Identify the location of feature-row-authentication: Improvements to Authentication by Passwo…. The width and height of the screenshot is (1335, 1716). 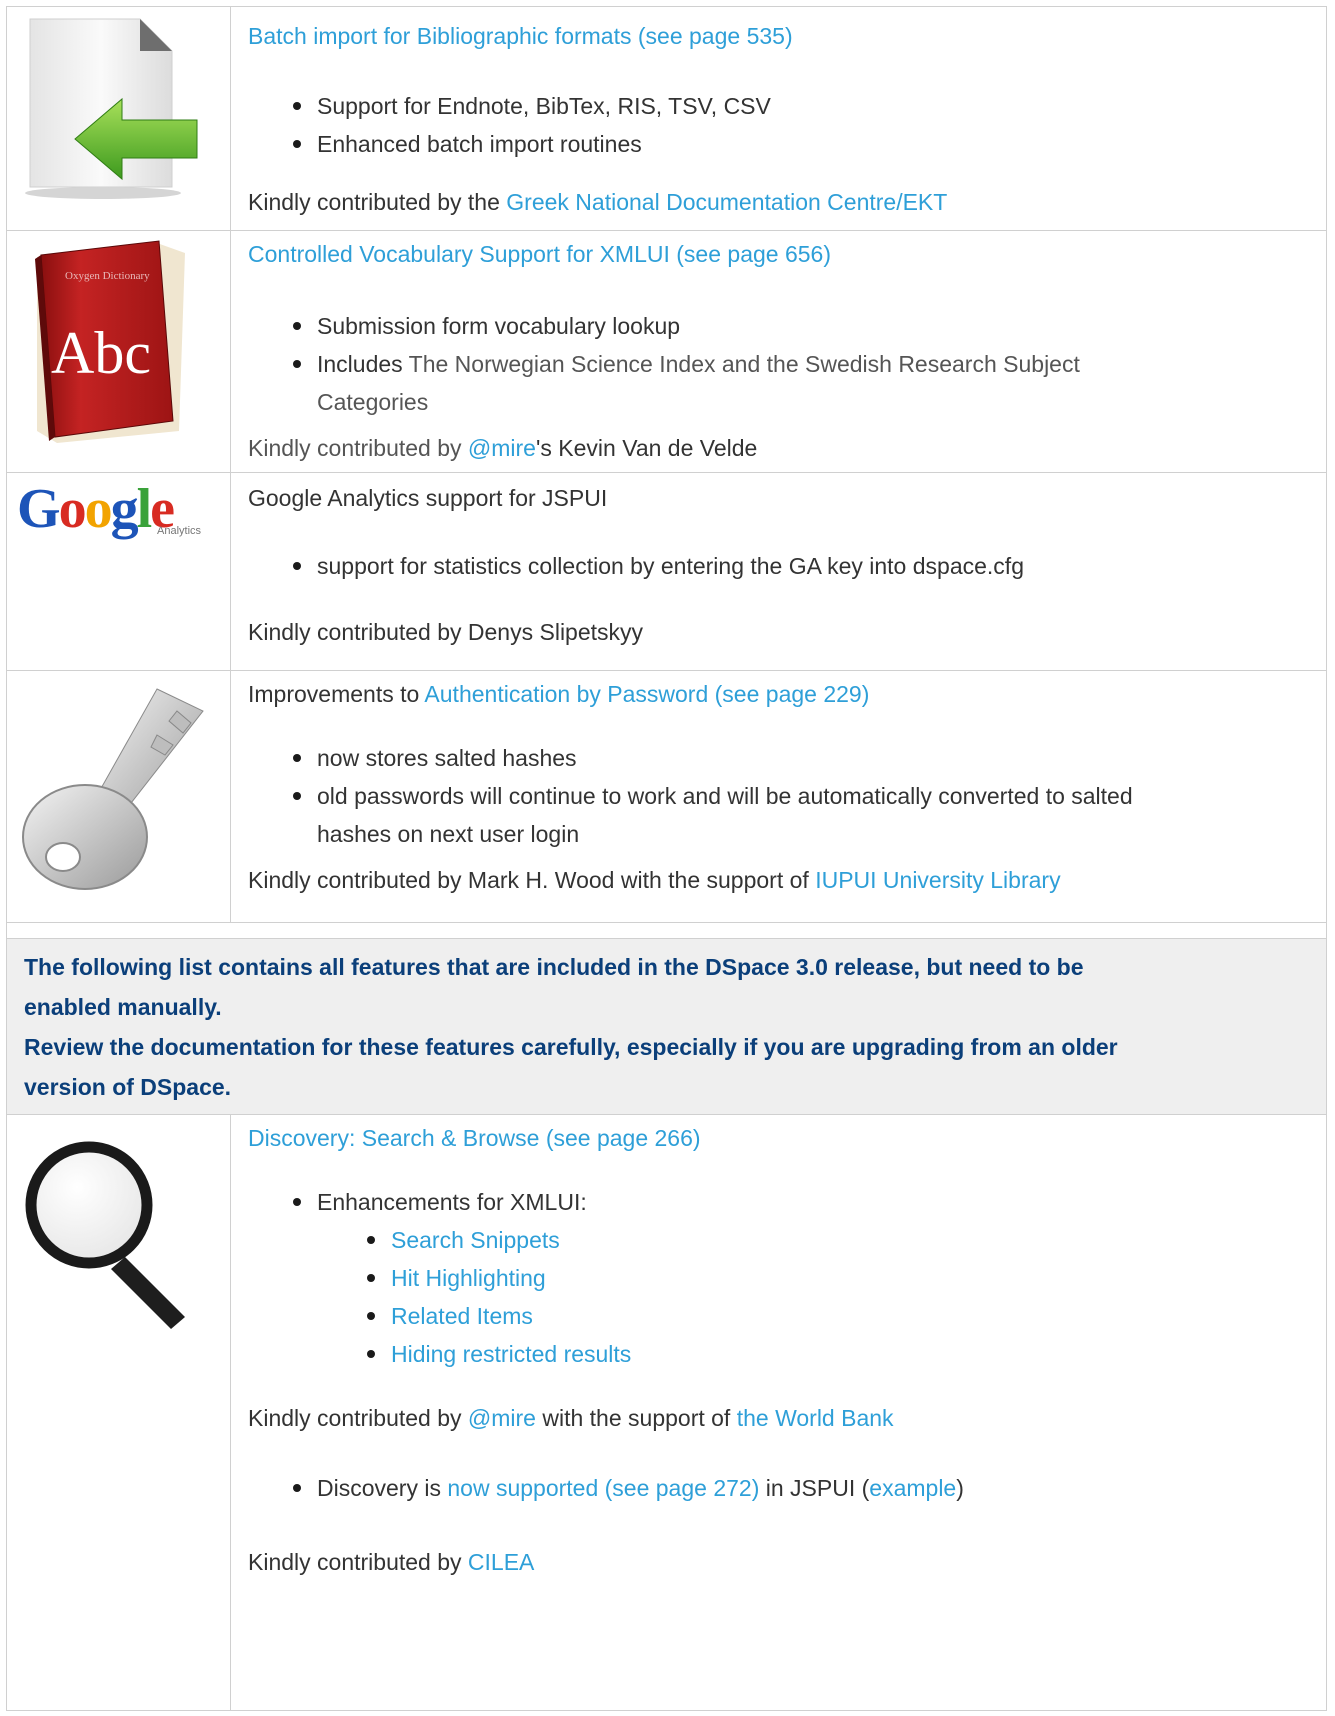
(666, 796).